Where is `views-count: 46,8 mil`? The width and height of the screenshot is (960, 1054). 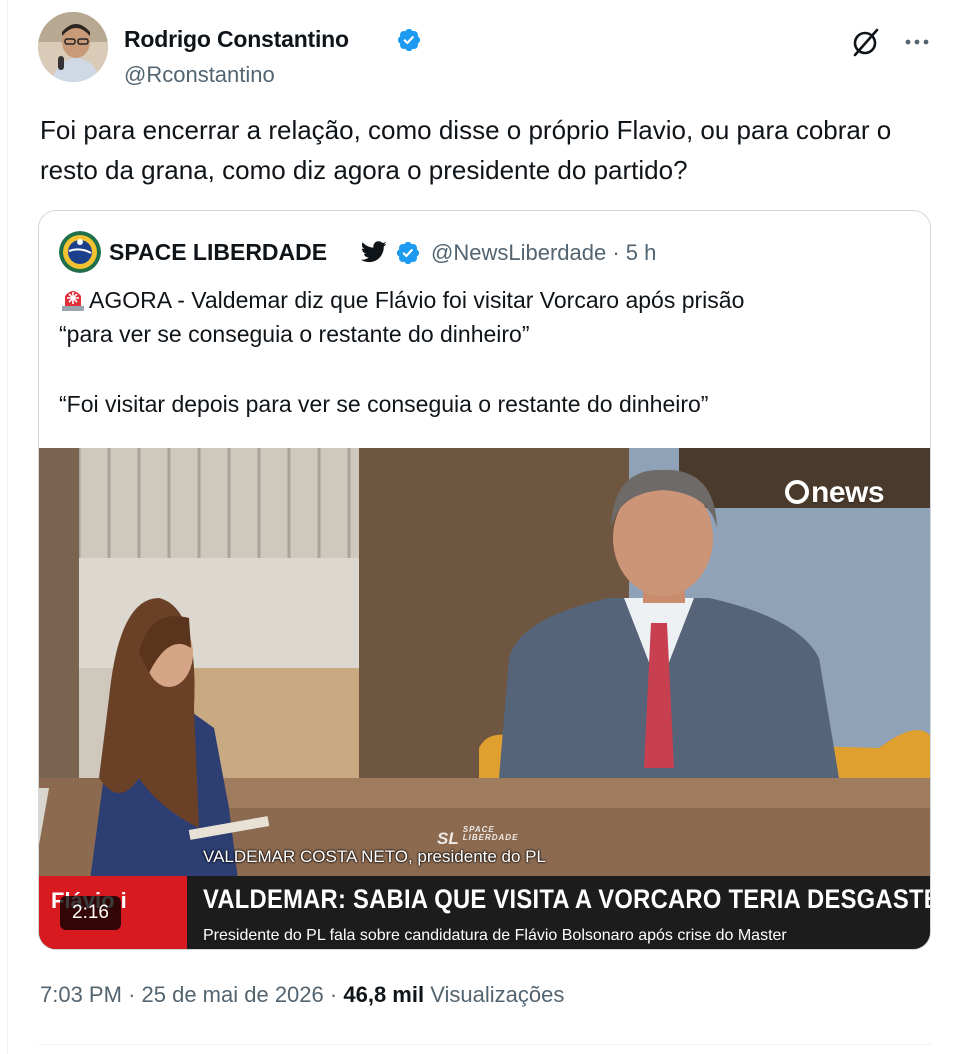 views-count: 46,8 mil is located at coordinates (383, 994).